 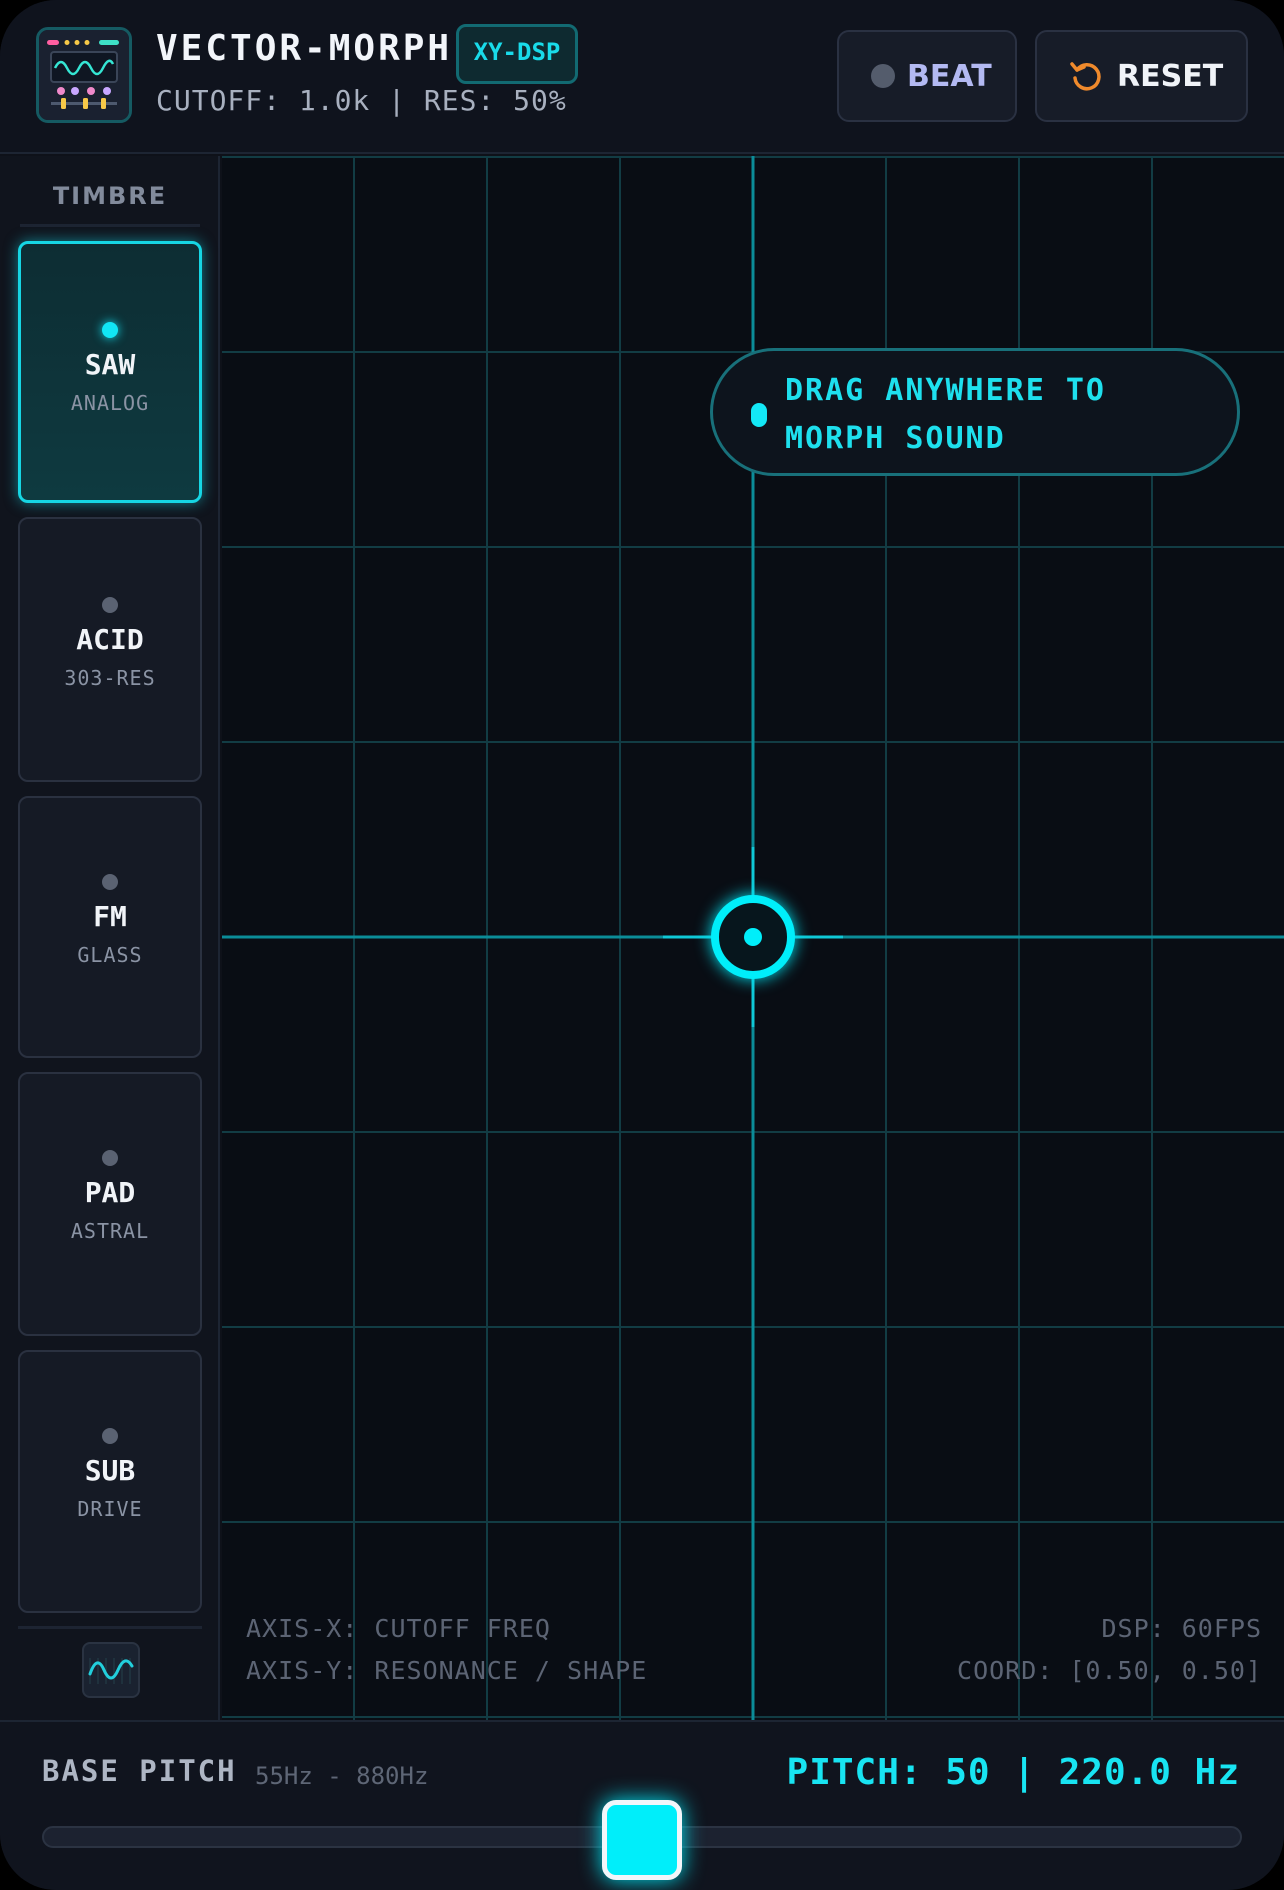 What do you see at coordinates (517, 54) in the screenshot?
I see `mode-badge: XY-DSP` at bounding box center [517, 54].